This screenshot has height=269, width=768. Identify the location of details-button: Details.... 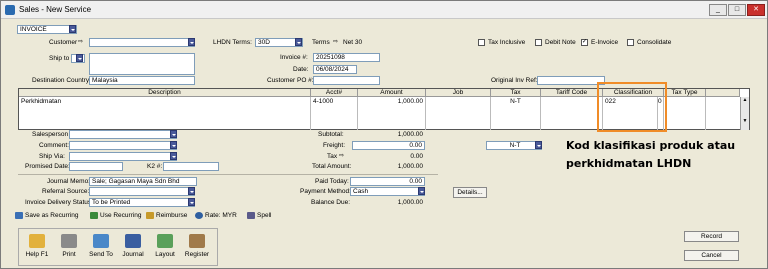
(470, 192).